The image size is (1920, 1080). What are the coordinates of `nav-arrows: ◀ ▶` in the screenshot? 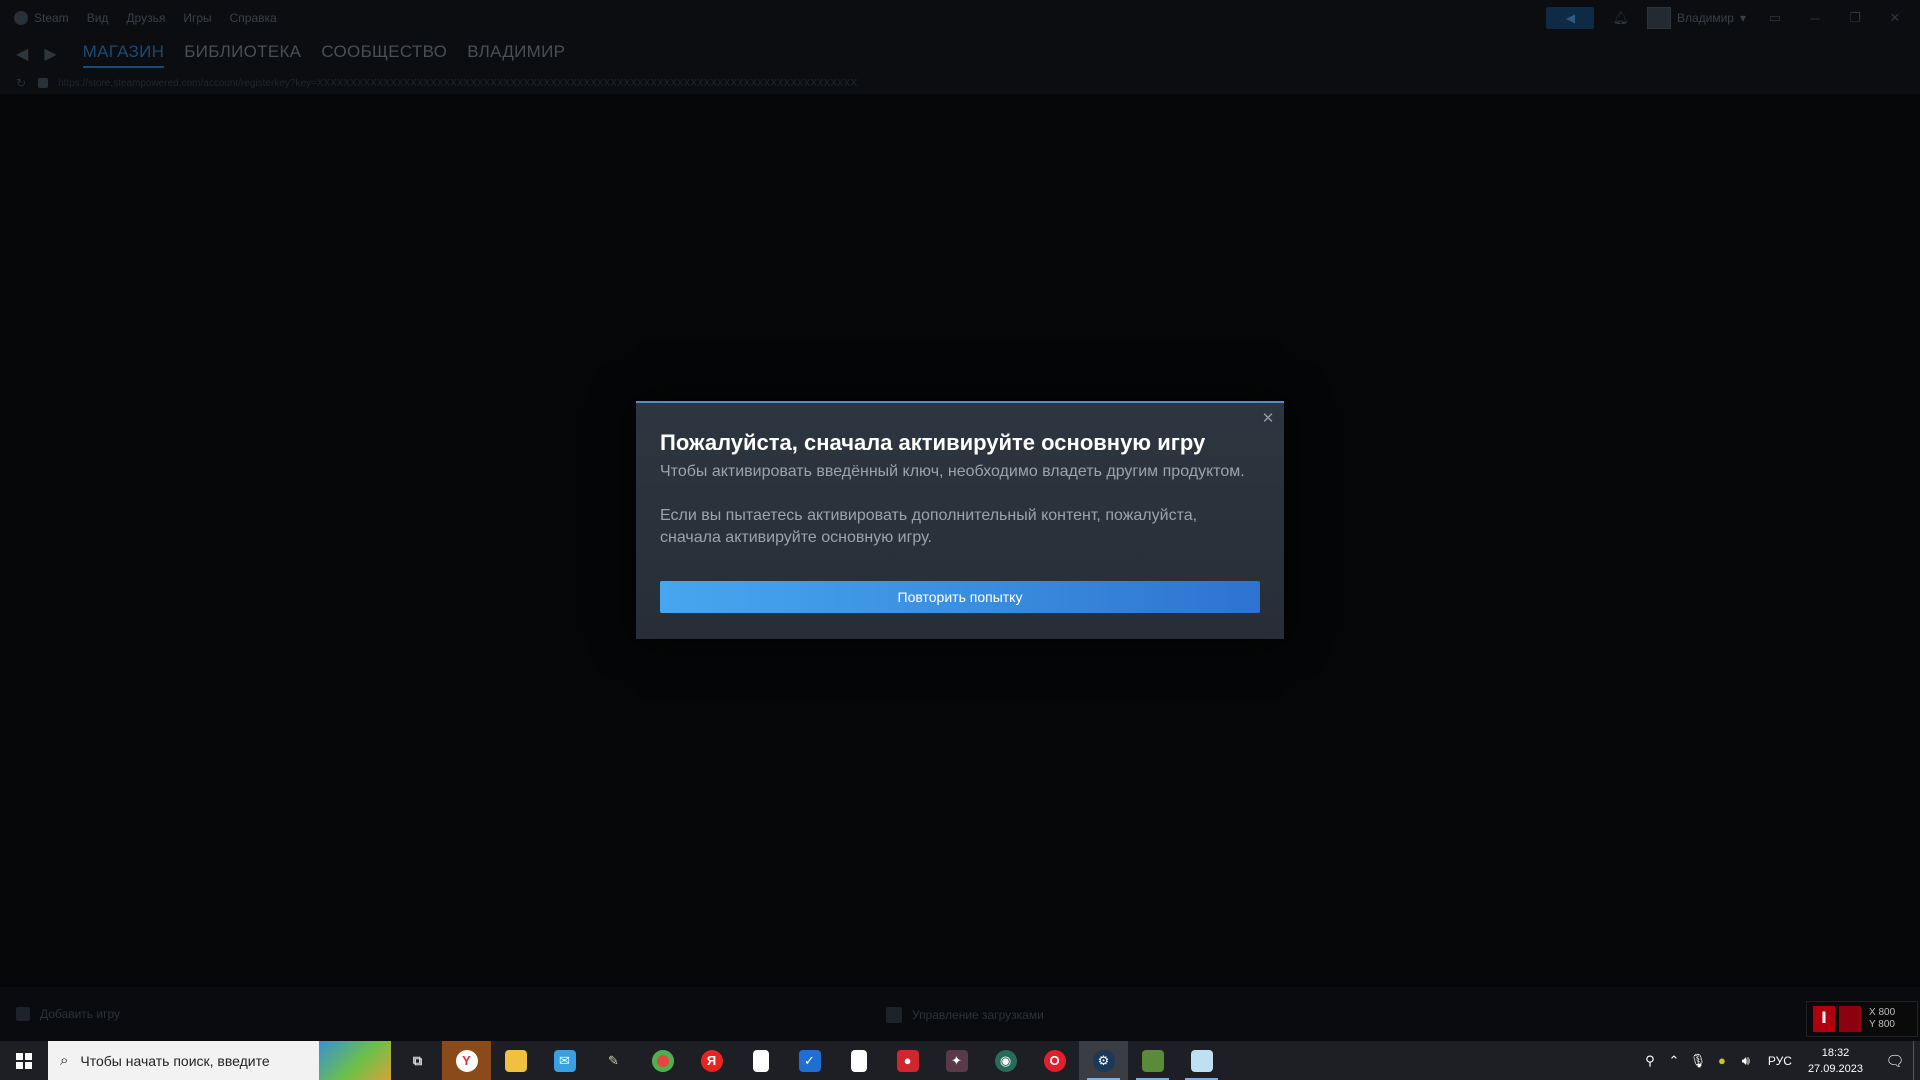 It's located at (36, 54).